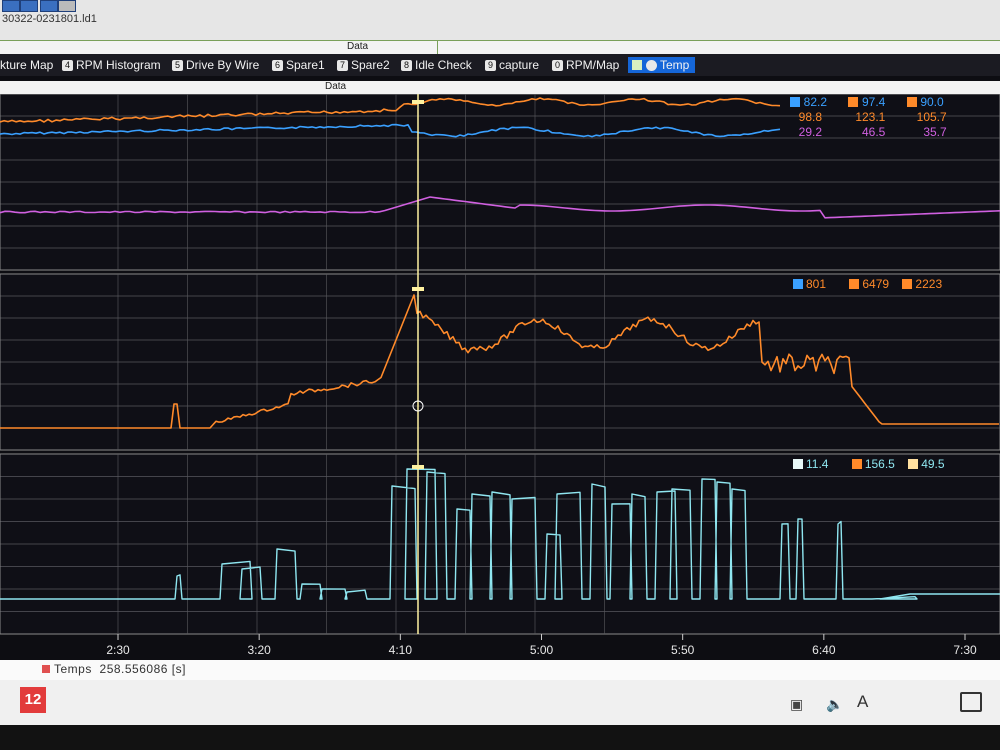 The width and height of the screenshot is (1000, 750). Describe the element at coordinates (675, 65) in the screenshot. I see `tab-label: Temp` at that location.